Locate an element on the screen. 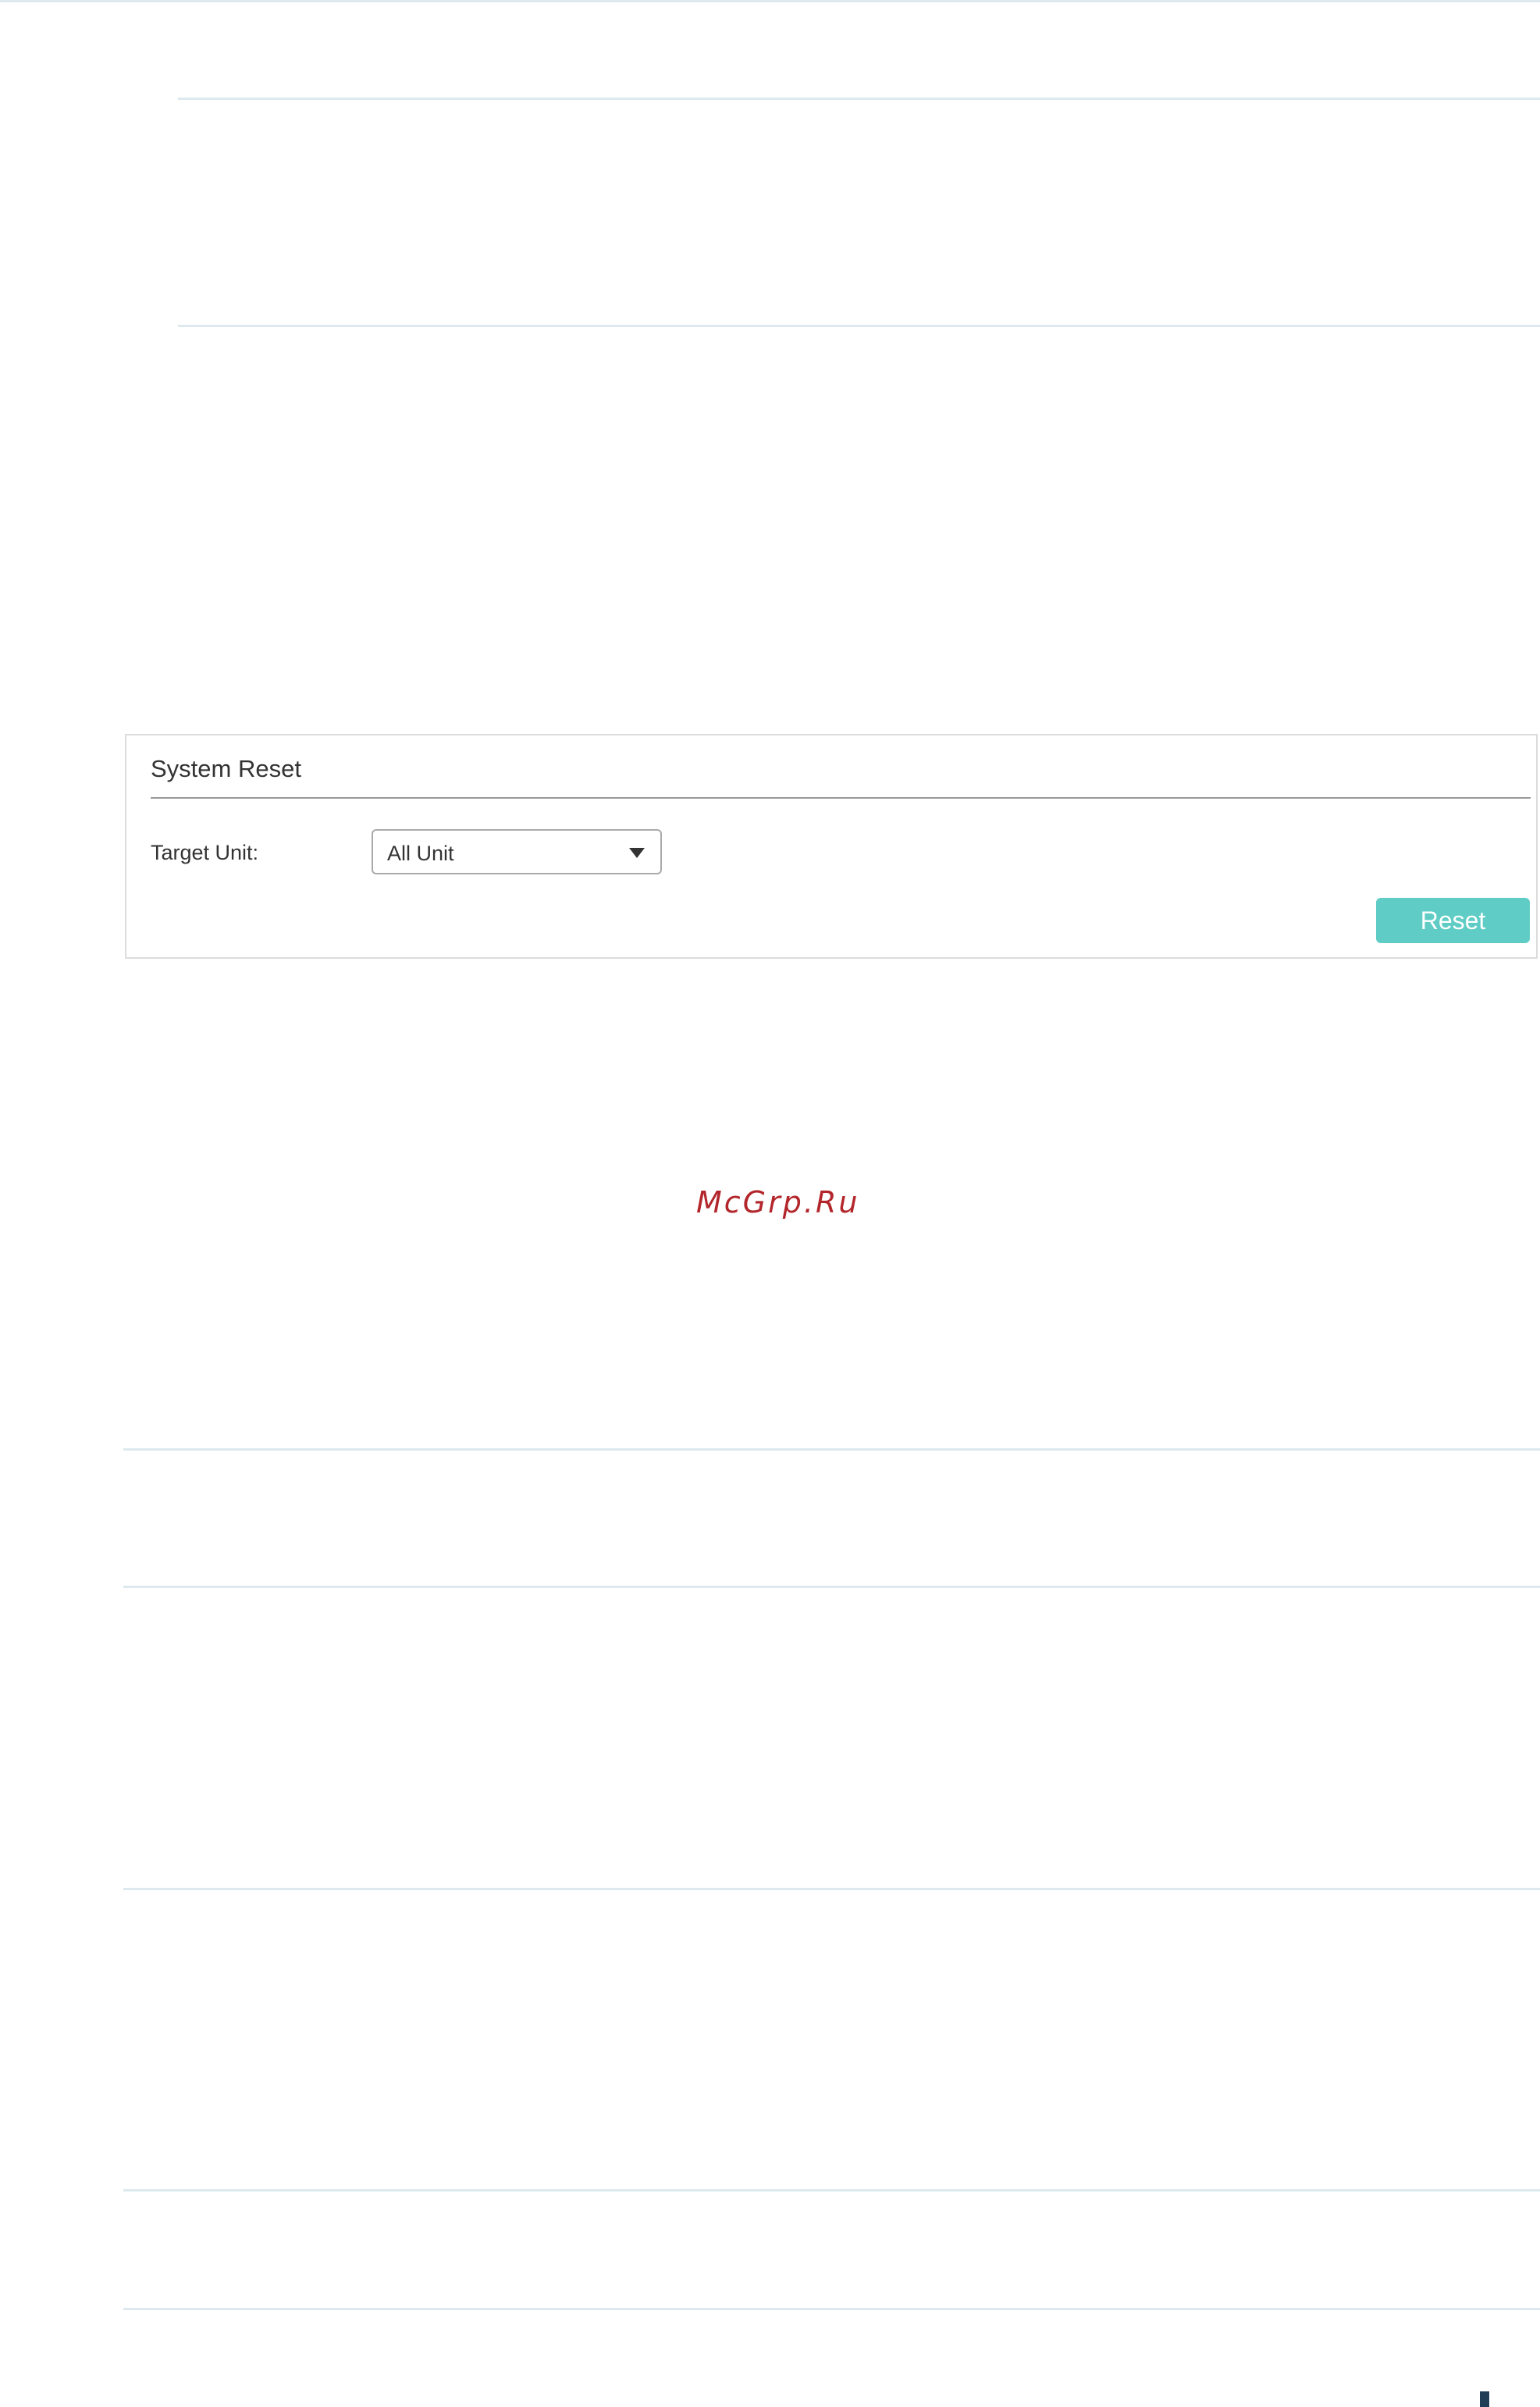 This screenshot has height=2407, width=1540. page-corner-mark is located at coordinates (1484, 2399).